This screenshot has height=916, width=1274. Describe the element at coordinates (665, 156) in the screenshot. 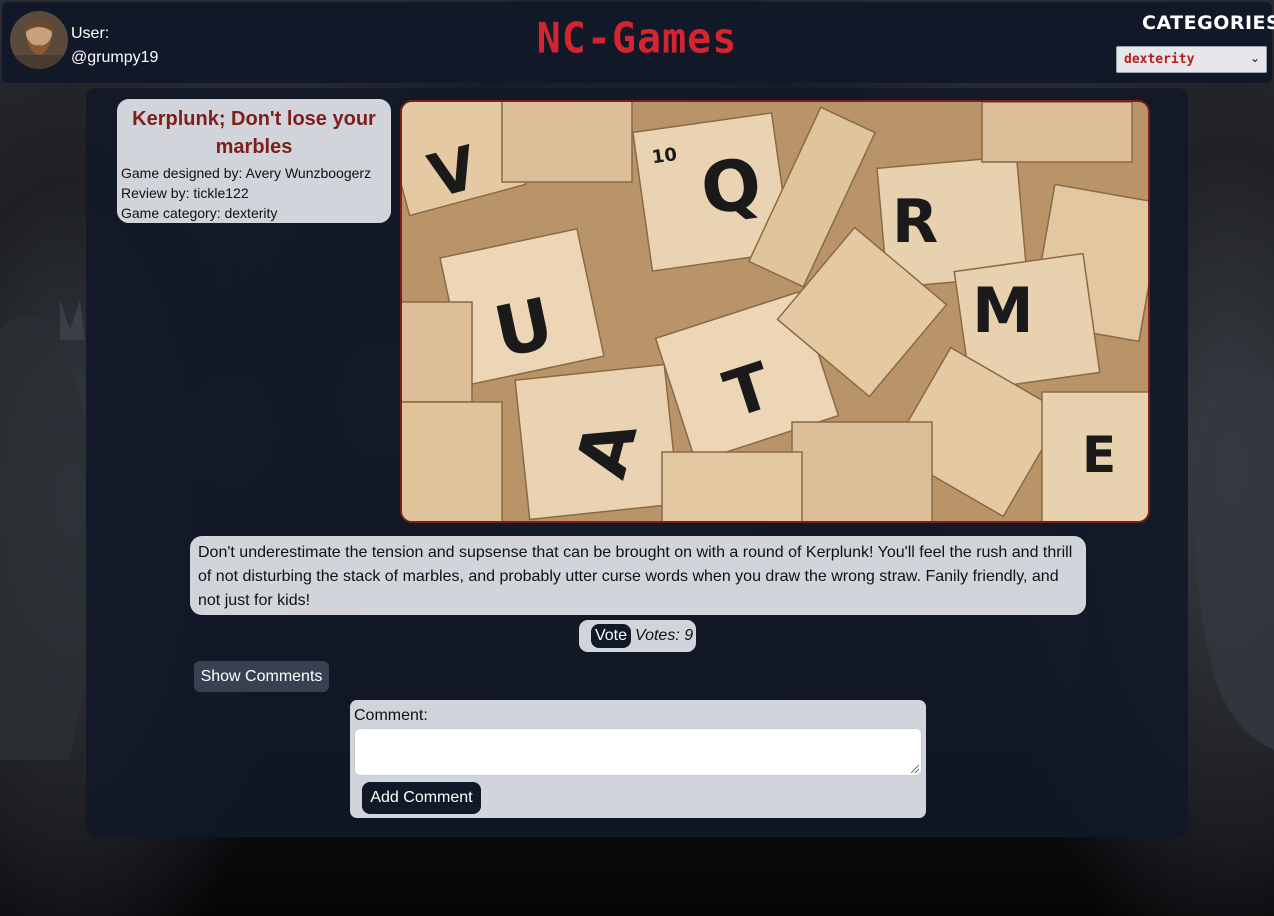

I see `svg-text: 10` at that location.